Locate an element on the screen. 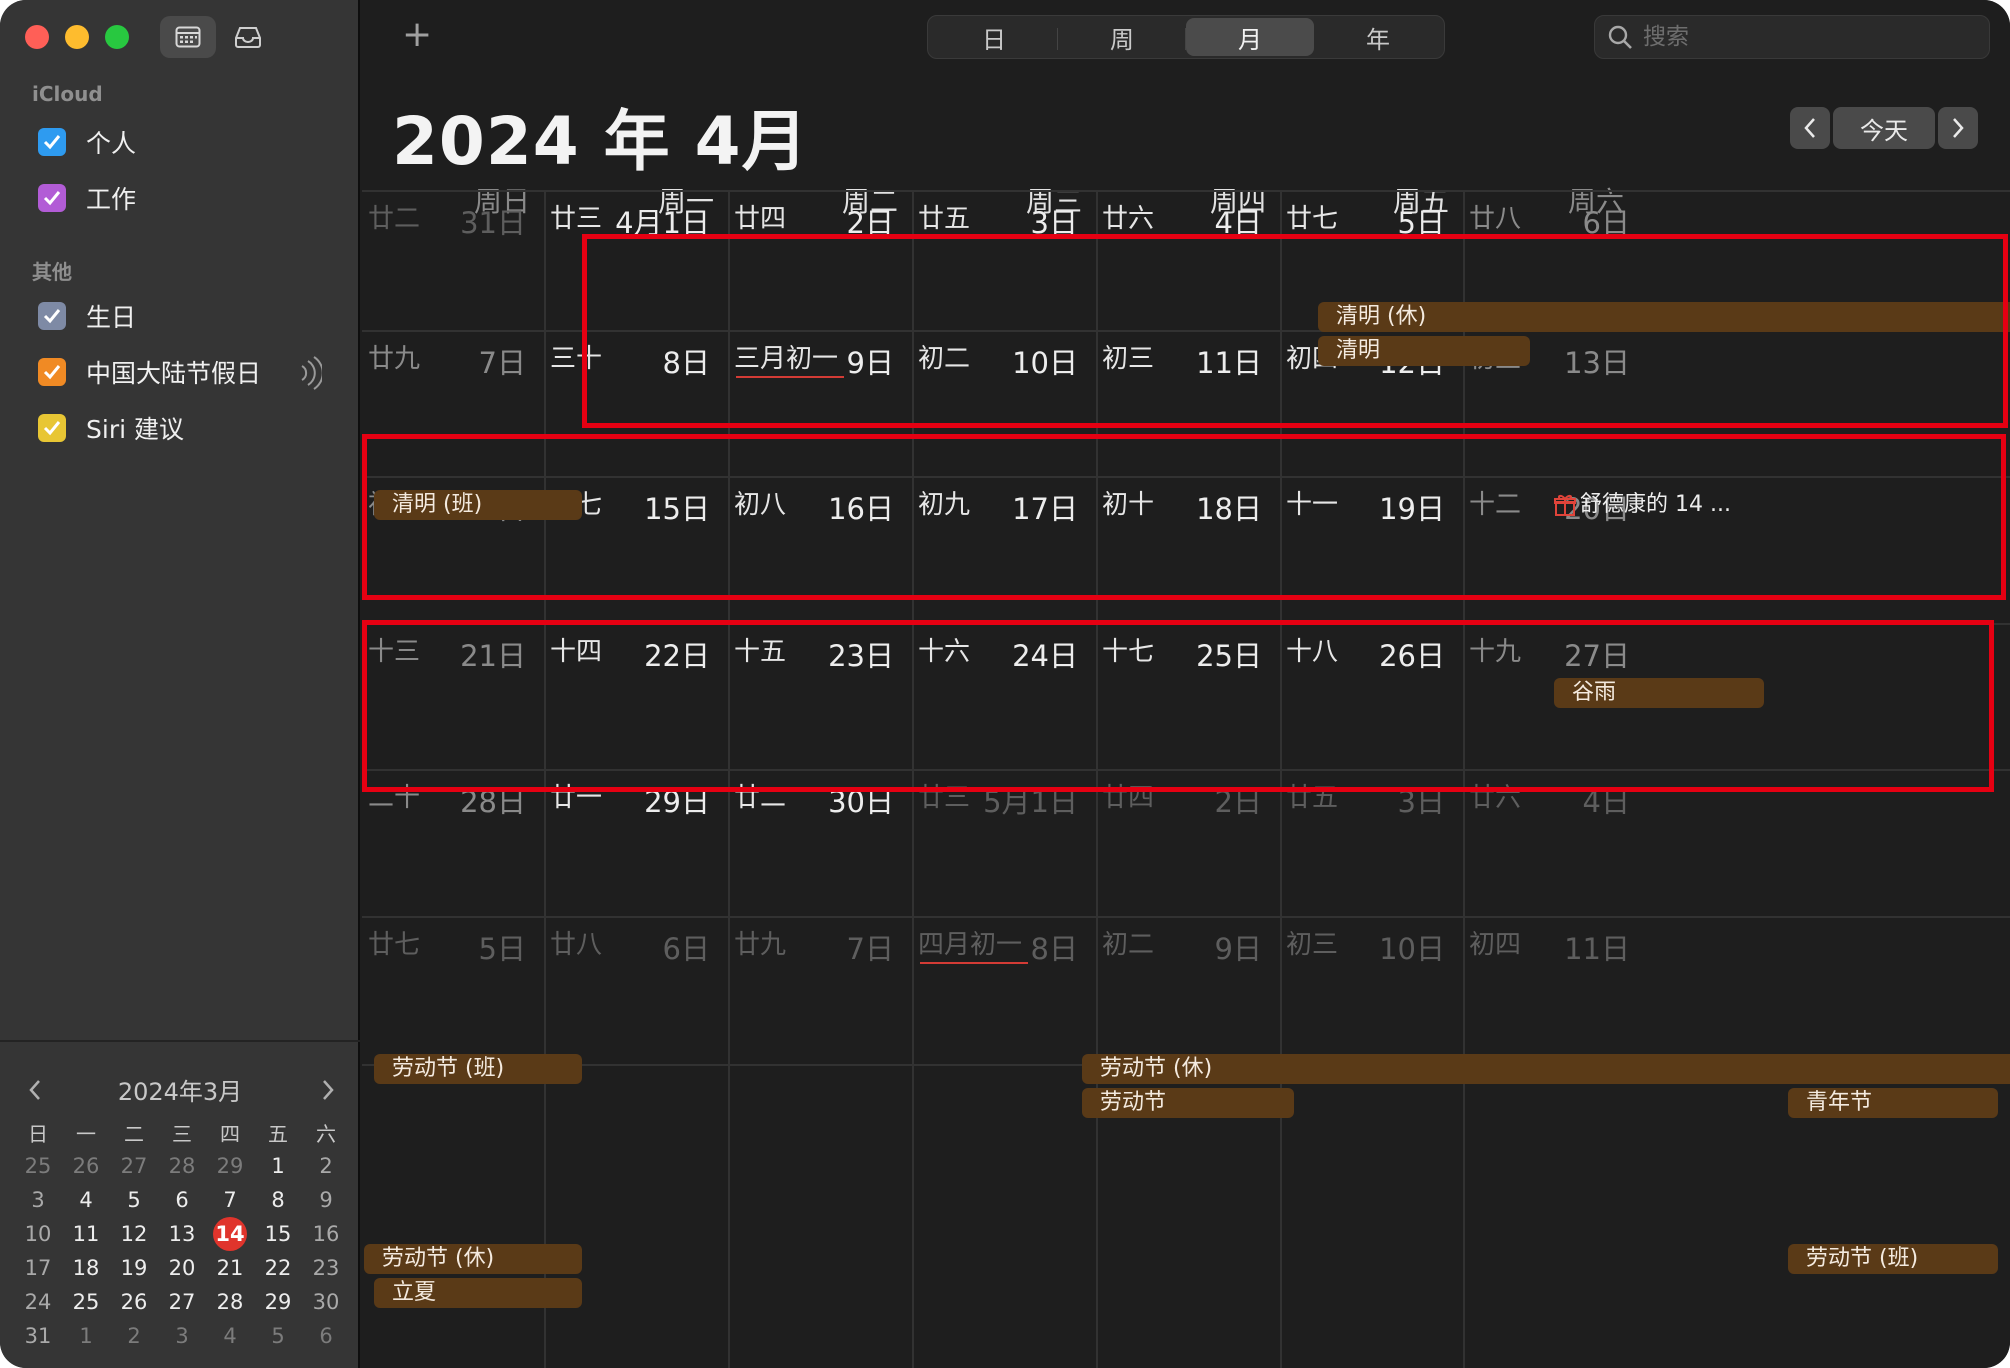  mini-day: 11 is located at coordinates (86, 1234).